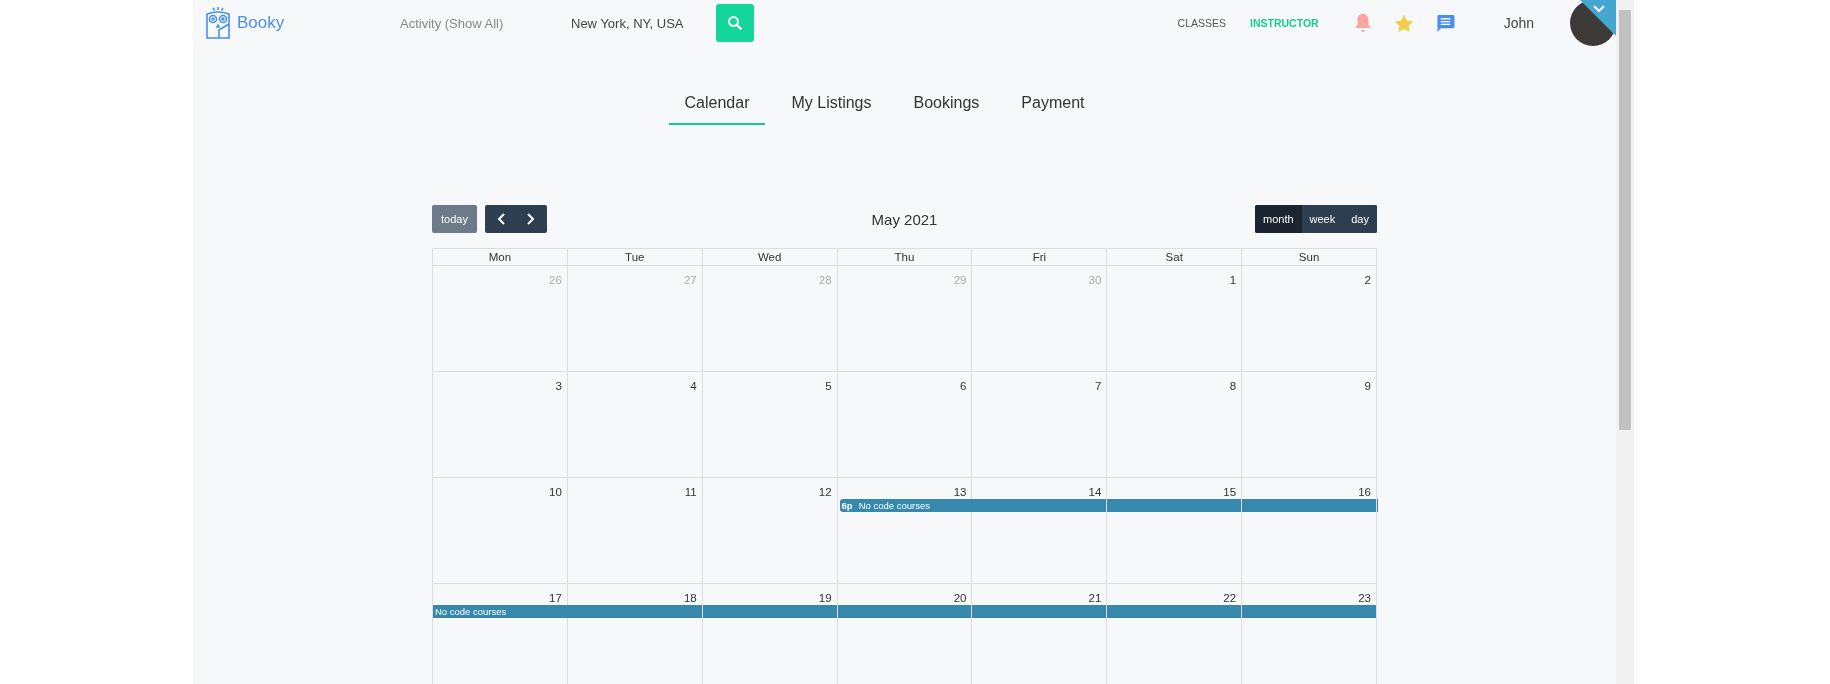  I want to click on day-number: 18, so click(690, 598).